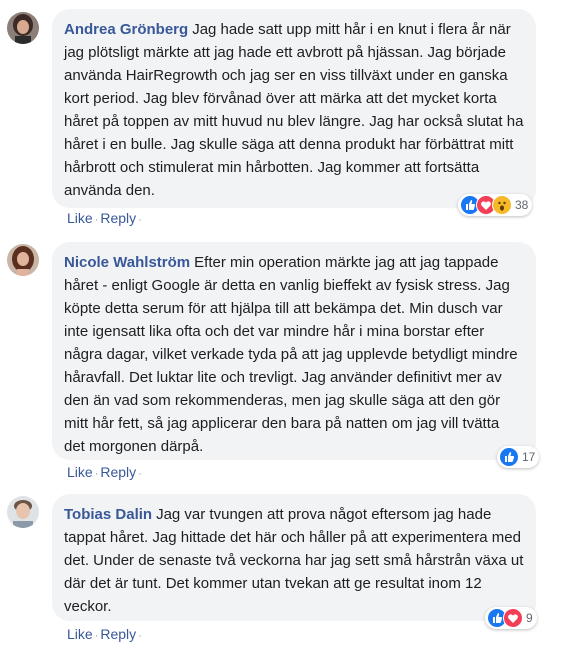 This screenshot has width=565, height=649. I want to click on comment-author: Nicole Wahlström, so click(127, 262).